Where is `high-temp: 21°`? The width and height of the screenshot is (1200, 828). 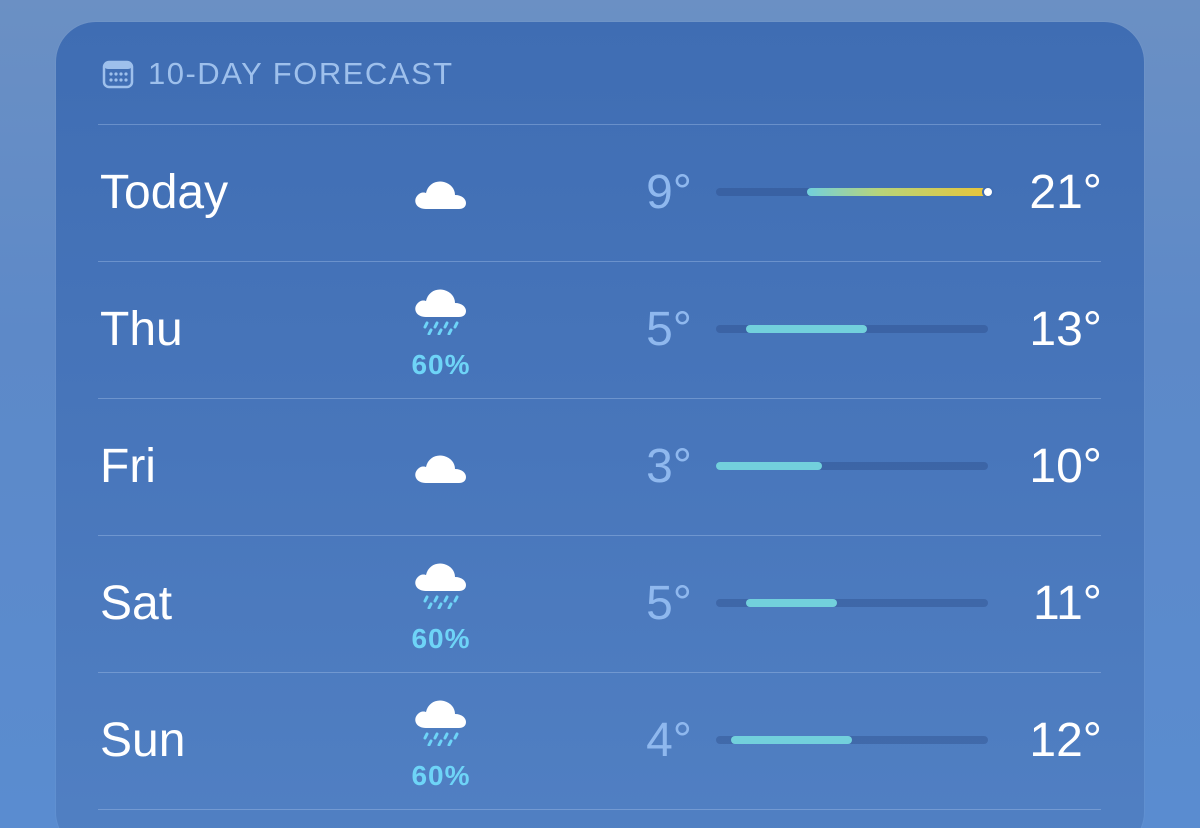 high-temp: 21° is located at coordinates (1065, 192).